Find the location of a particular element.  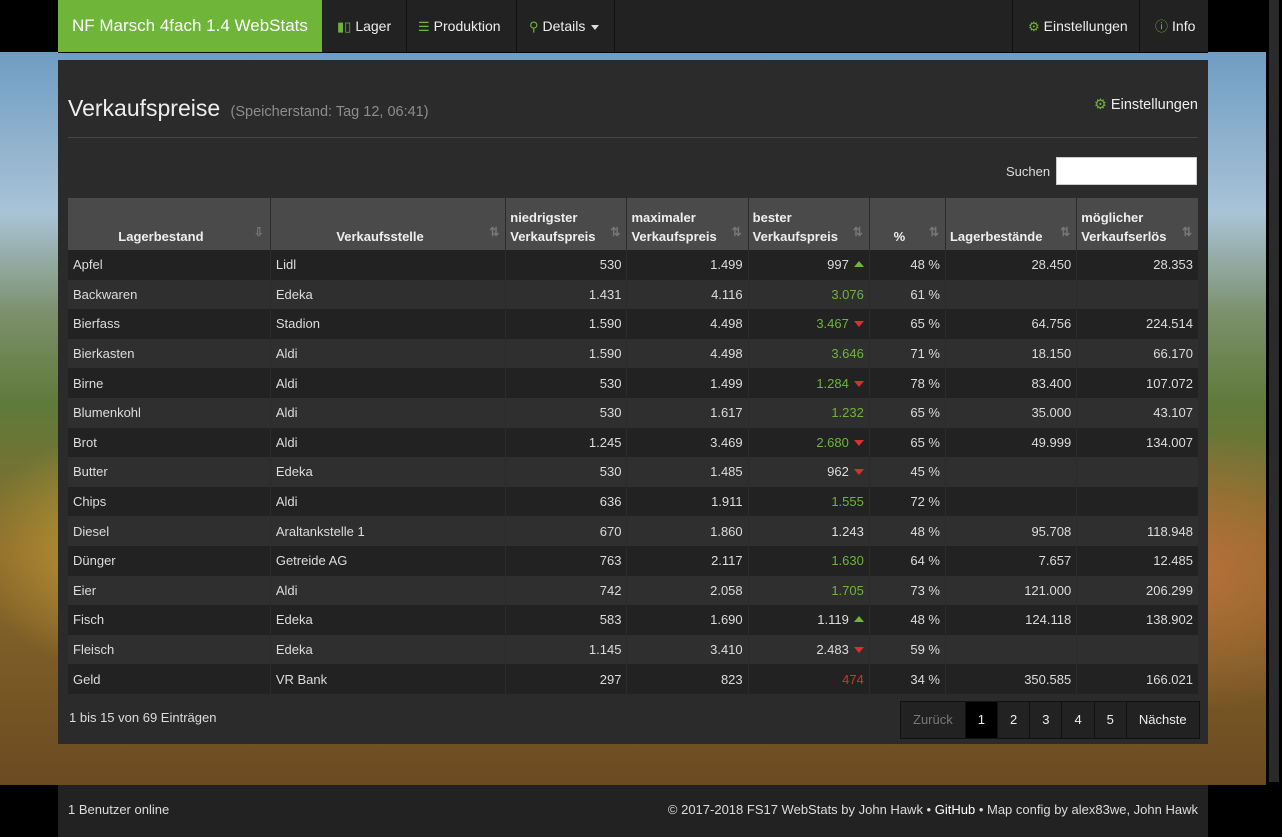

col-erloes-cell: 166.021 is located at coordinates (1137, 679).